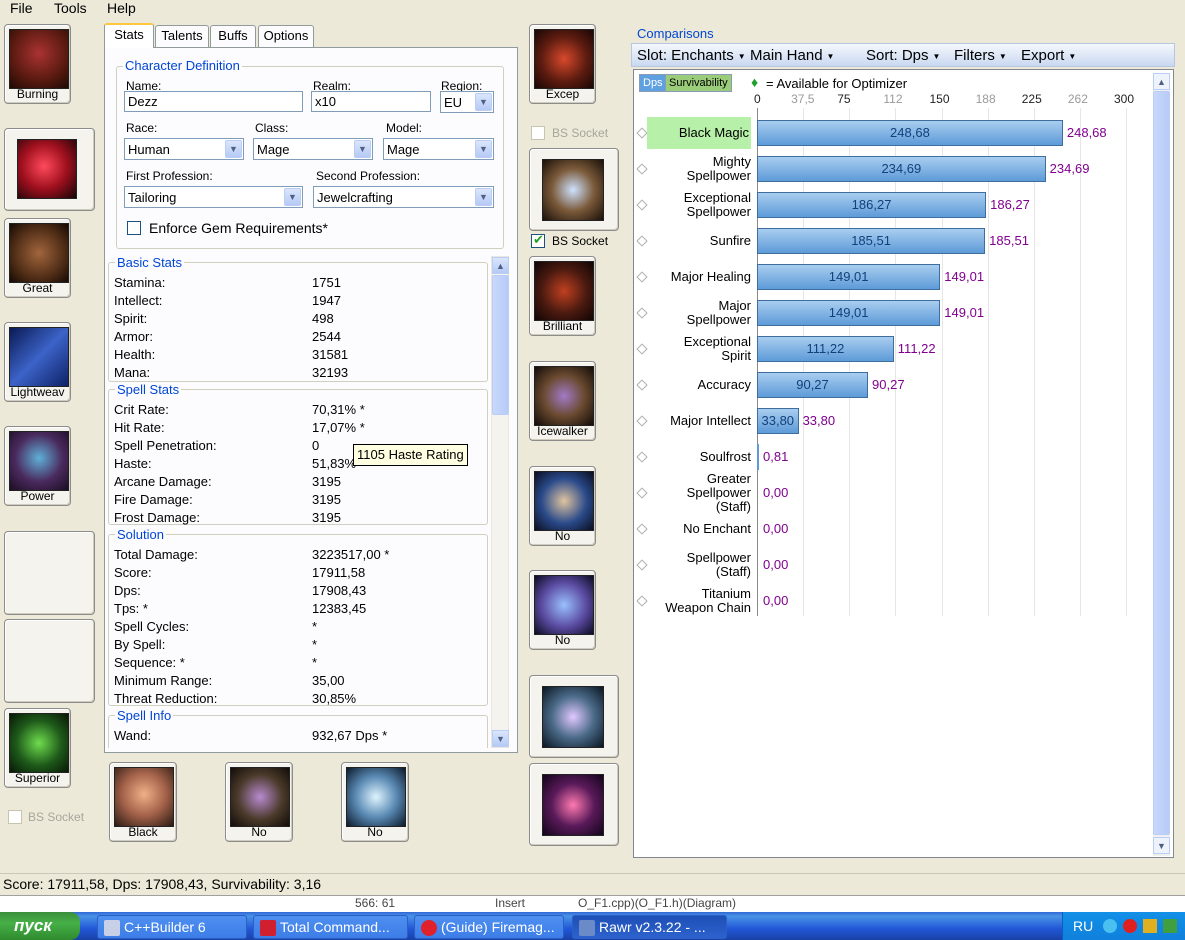 This screenshot has width=1185, height=940. What do you see at coordinates (701, 277) in the screenshot?
I see `comparison-item-label: Major Healing` at bounding box center [701, 277].